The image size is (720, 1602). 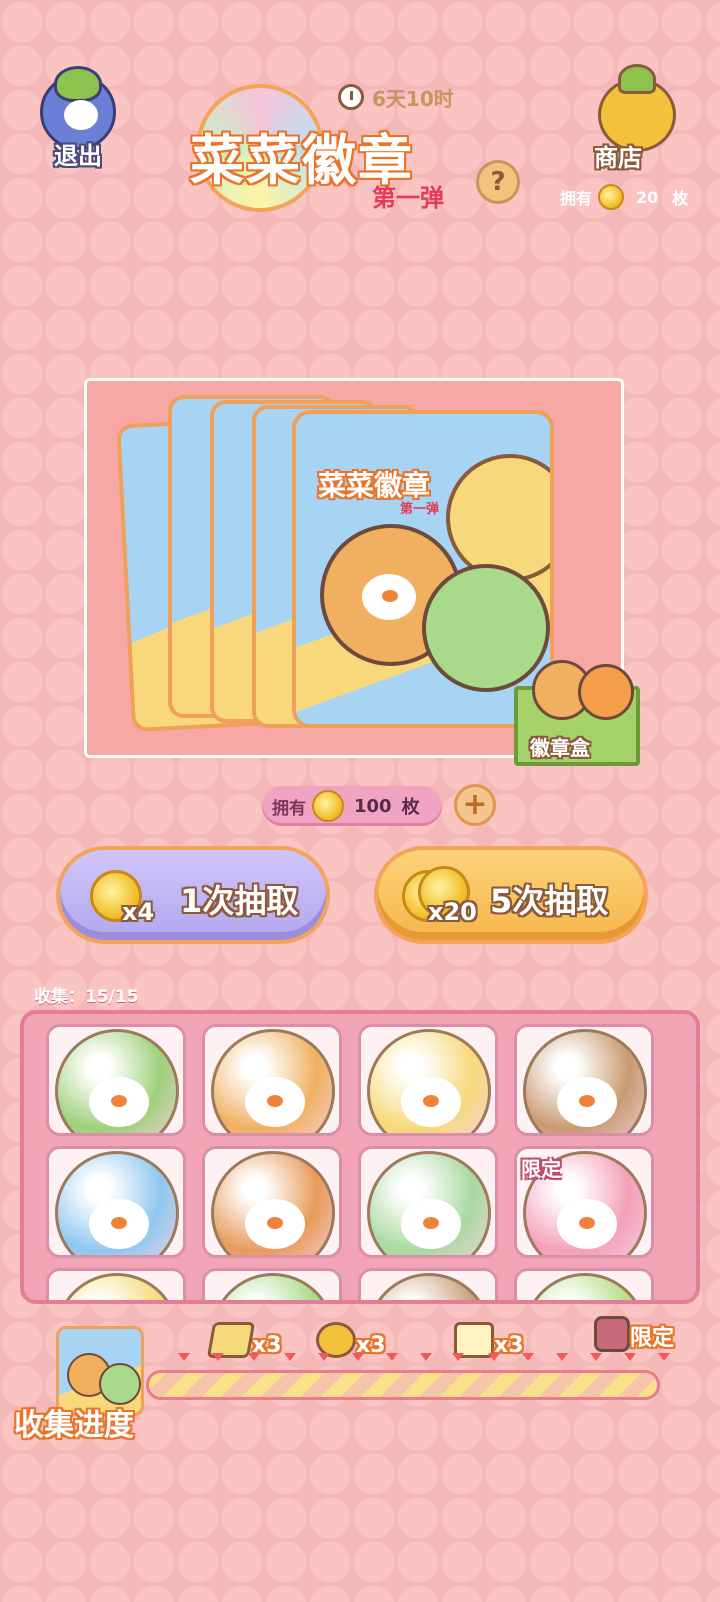 I want to click on draw-5-button: x20 5次抽取, so click(x=511, y=895).